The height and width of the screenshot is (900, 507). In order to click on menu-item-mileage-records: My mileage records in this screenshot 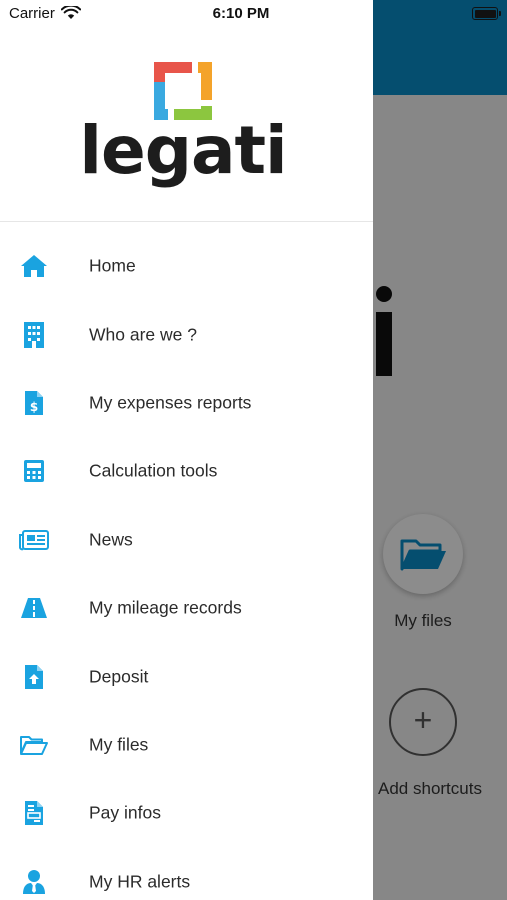, I will do `click(186, 608)`.